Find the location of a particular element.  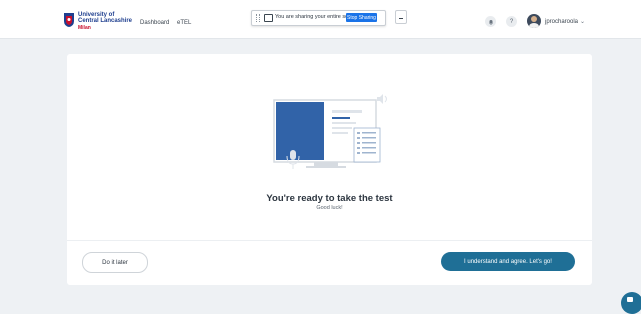

page-title: You're ready to take the test is located at coordinates (329, 198).